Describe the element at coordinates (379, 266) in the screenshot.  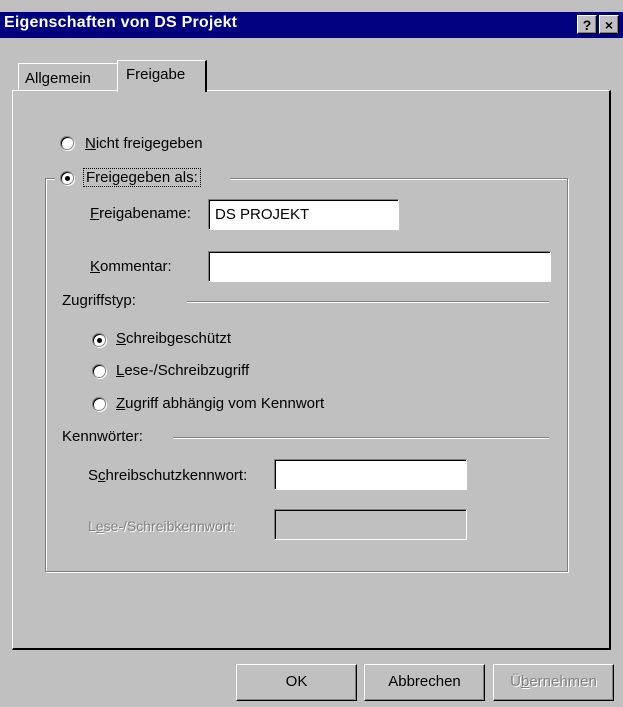
I see `comment-input` at that location.